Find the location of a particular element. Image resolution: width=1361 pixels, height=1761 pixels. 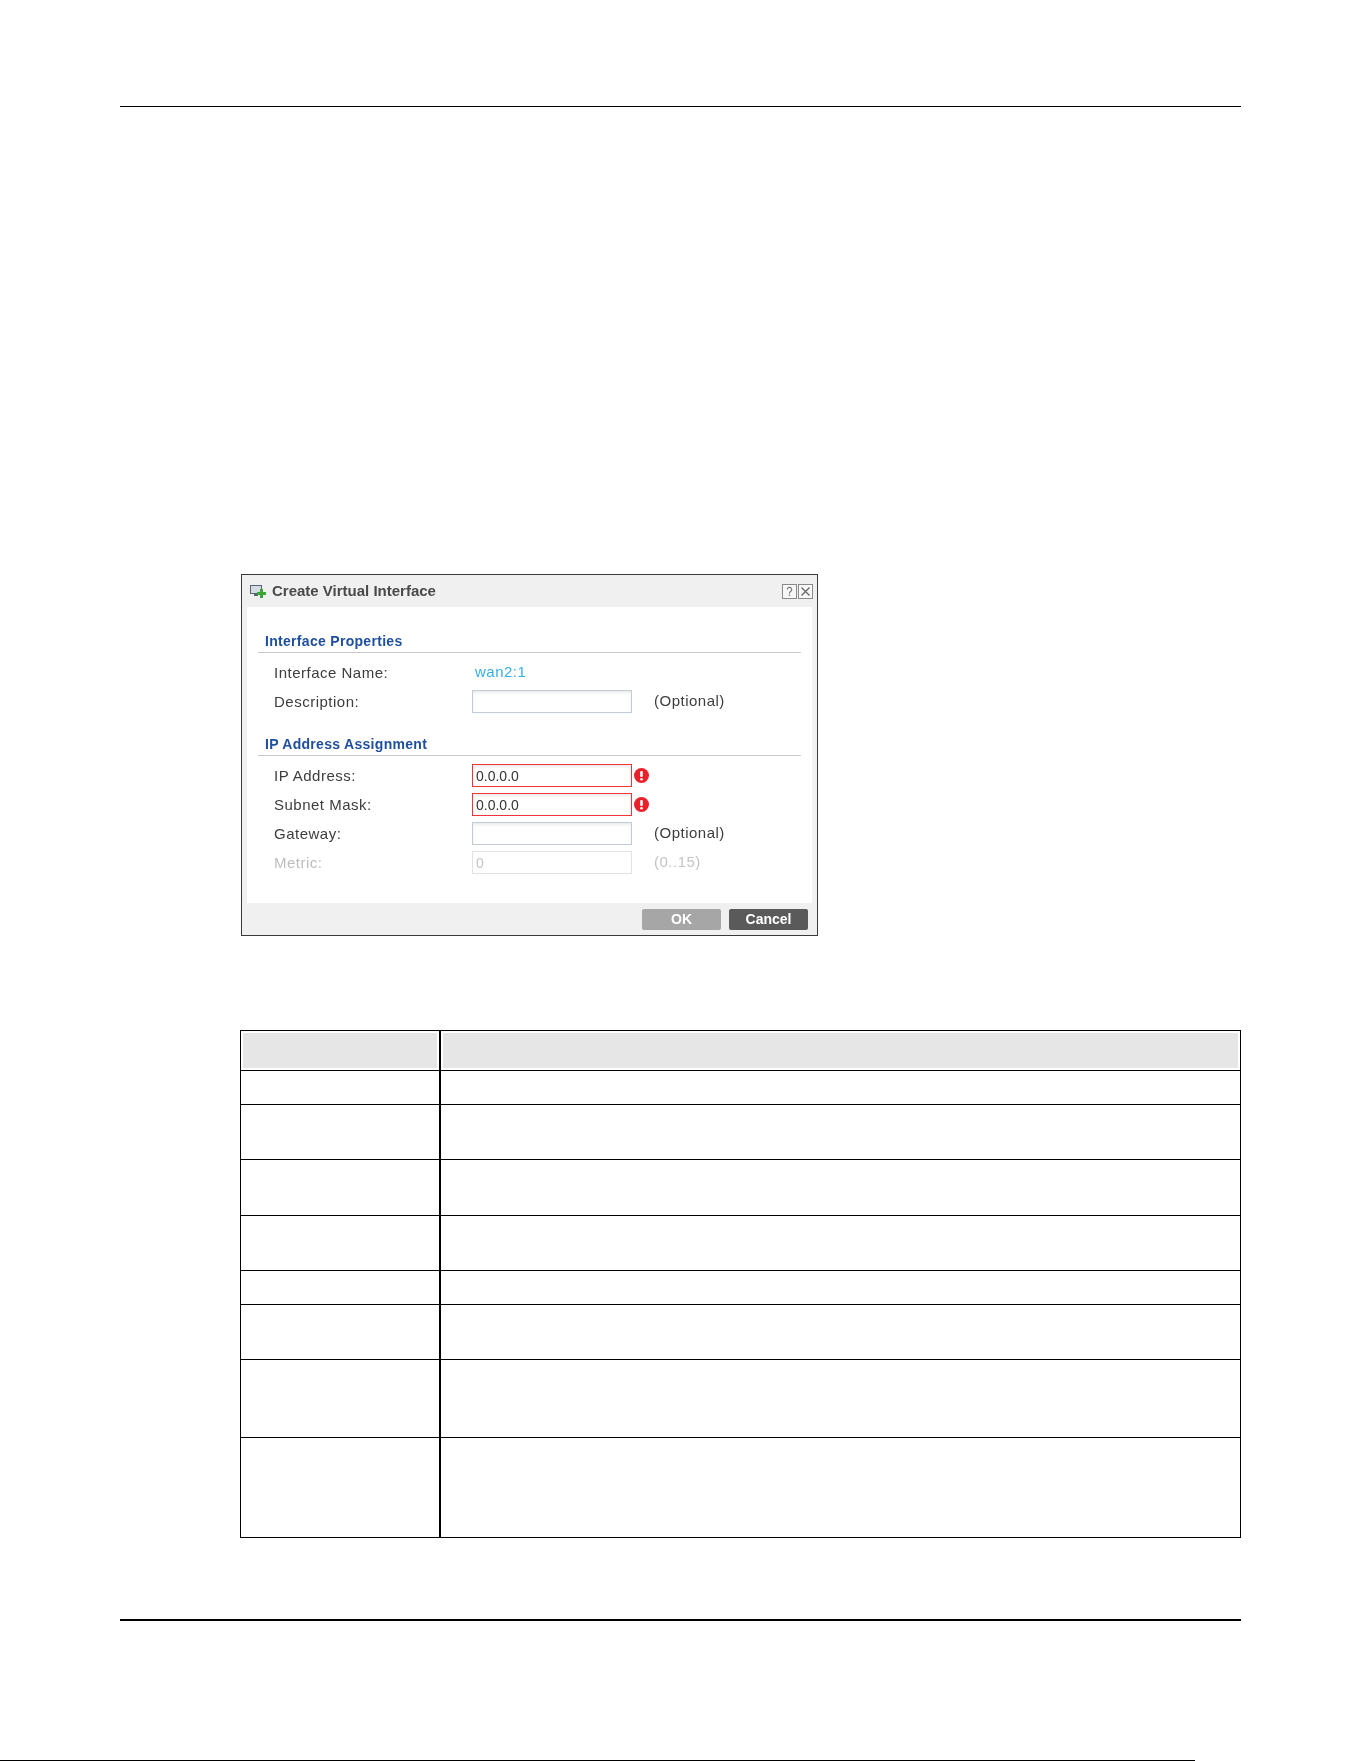

field-label: IP Address: is located at coordinates (315, 775).